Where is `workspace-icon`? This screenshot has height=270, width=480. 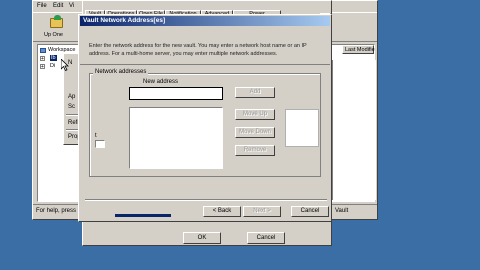
workspace-icon is located at coordinates (43, 50).